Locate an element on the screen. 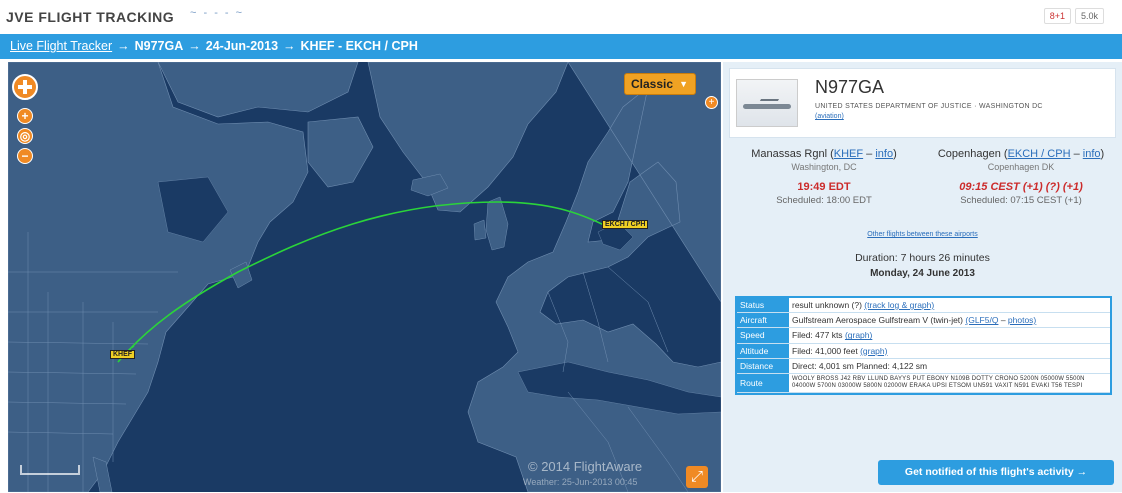 Image resolution: width=1122 pixels, height=493 pixels. table-row: Speed Filed: 477 kts (graph) is located at coordinates (923, 335).